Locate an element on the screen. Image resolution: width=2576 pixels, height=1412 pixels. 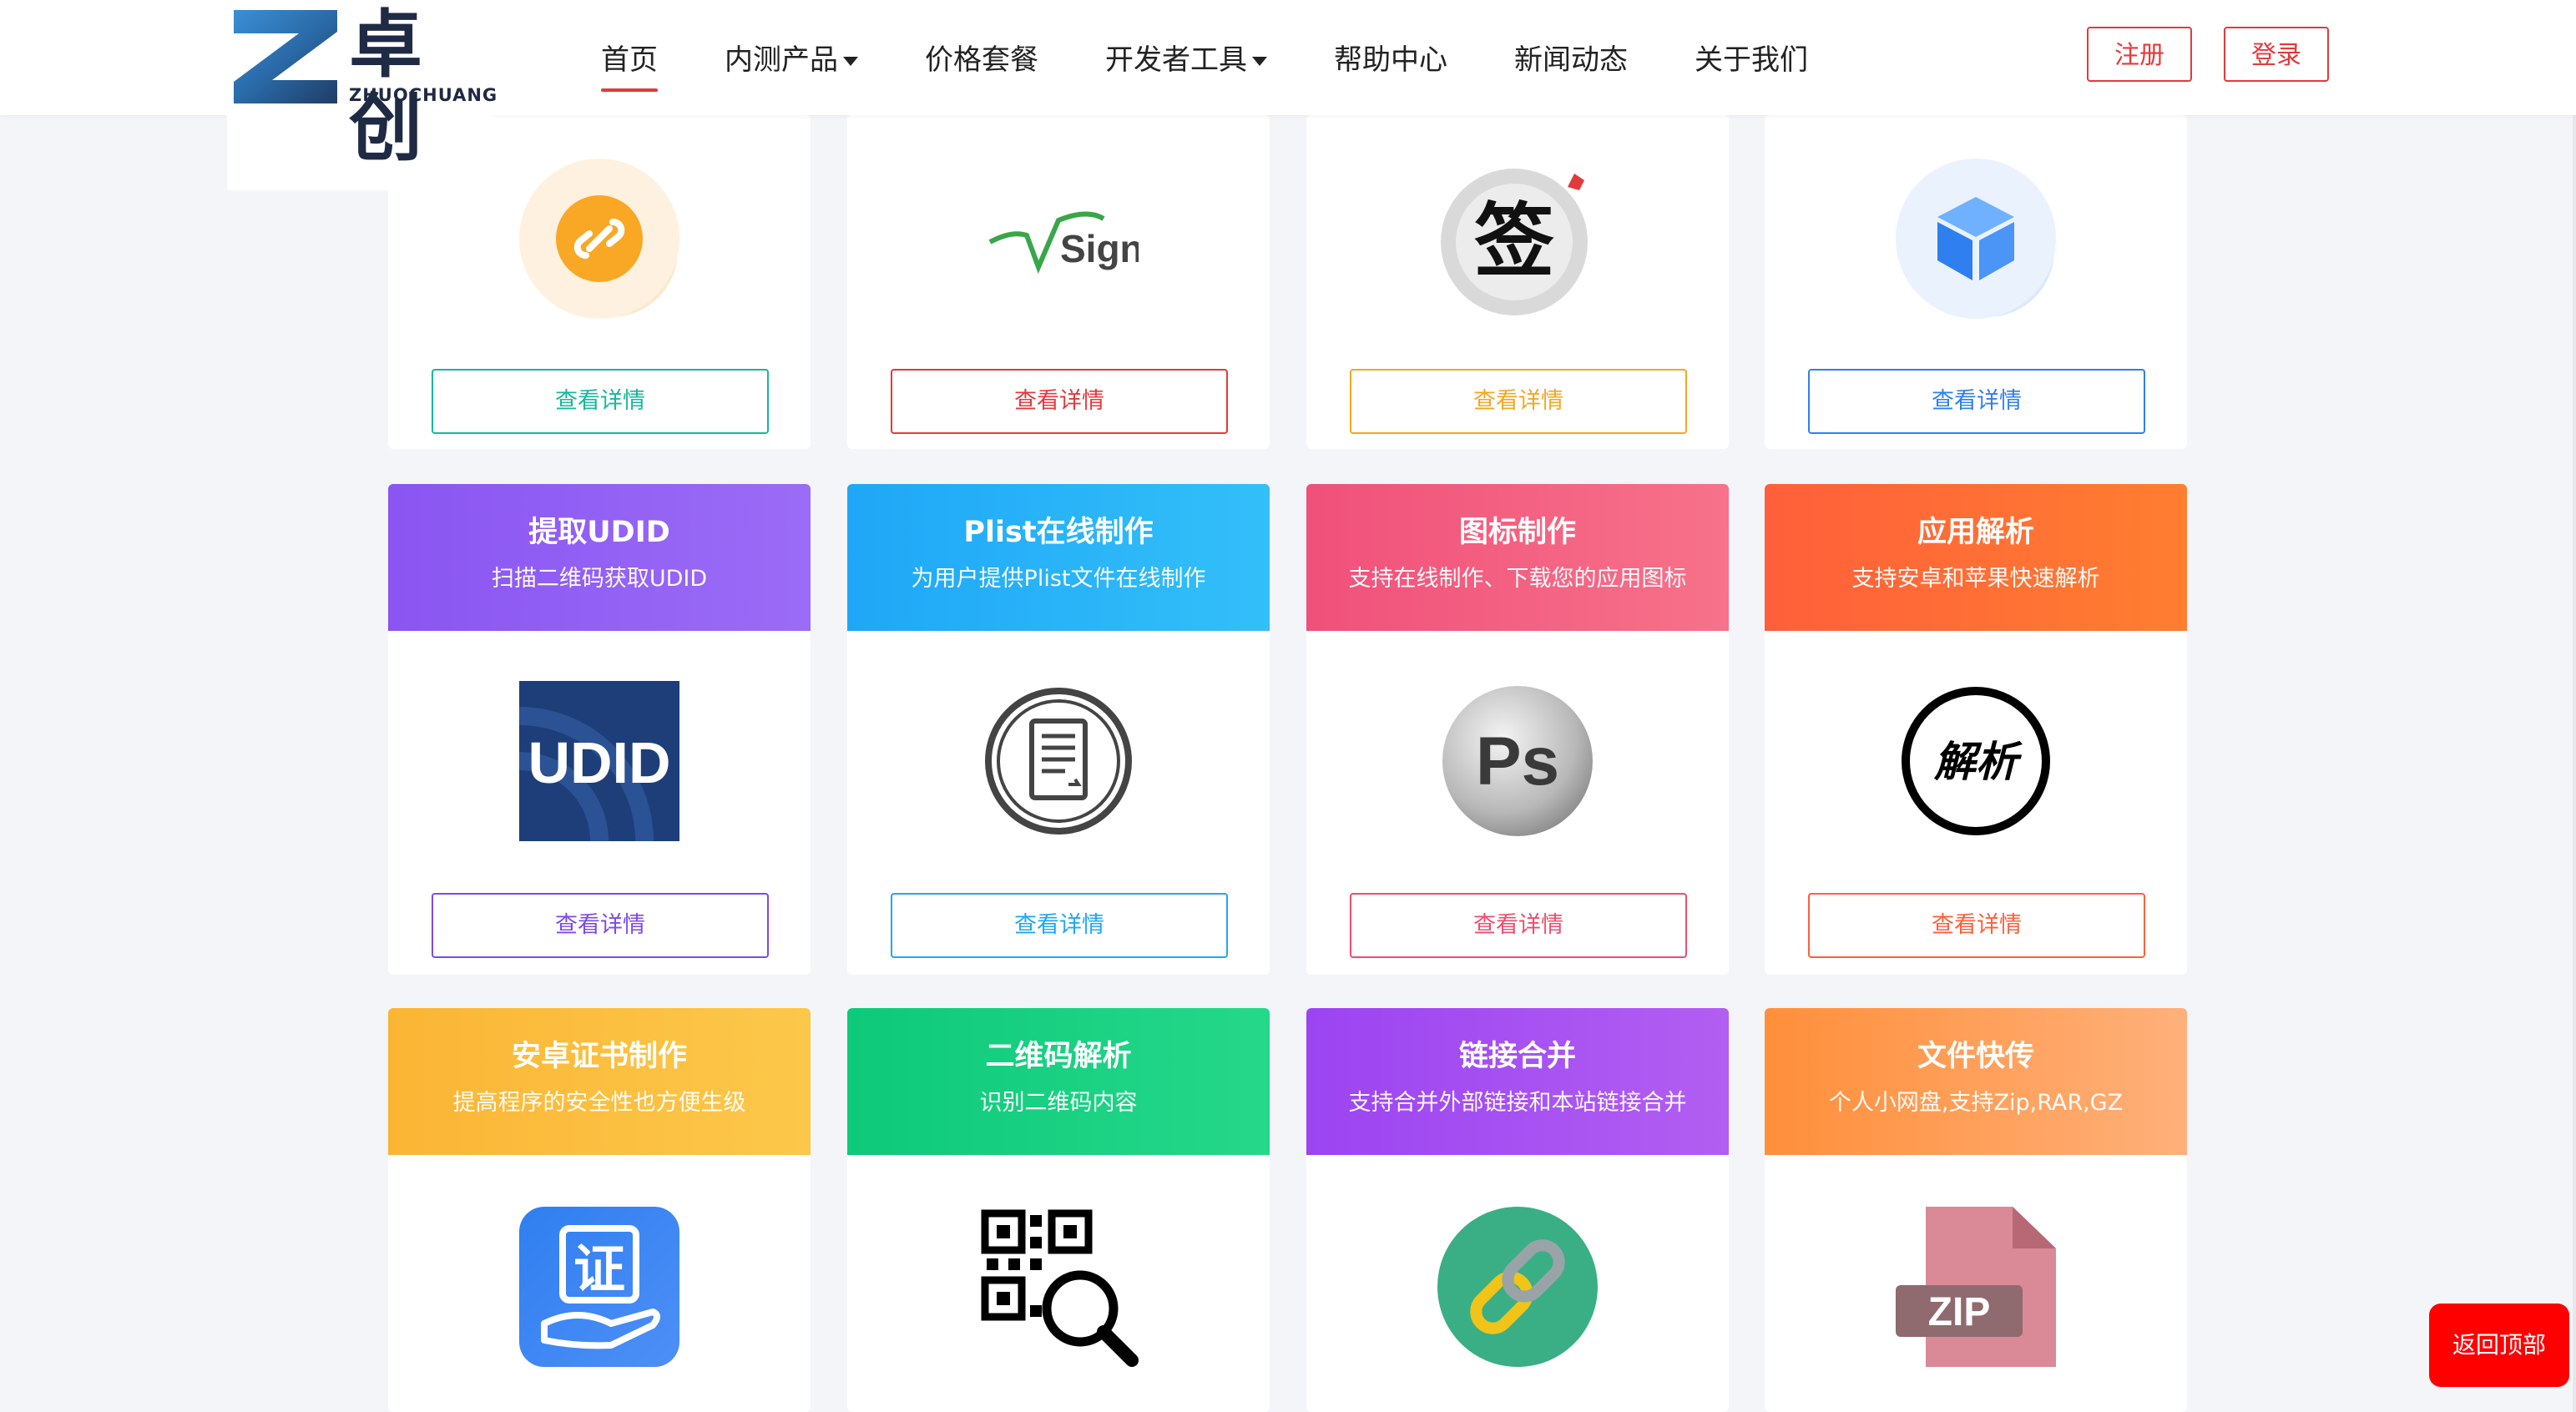
udid-icon: UDID is located at coordinates (599, 761).